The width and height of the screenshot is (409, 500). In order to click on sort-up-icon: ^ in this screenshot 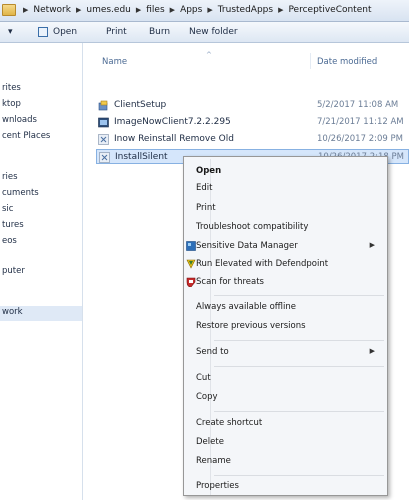, I will do `click(209, 55)`.